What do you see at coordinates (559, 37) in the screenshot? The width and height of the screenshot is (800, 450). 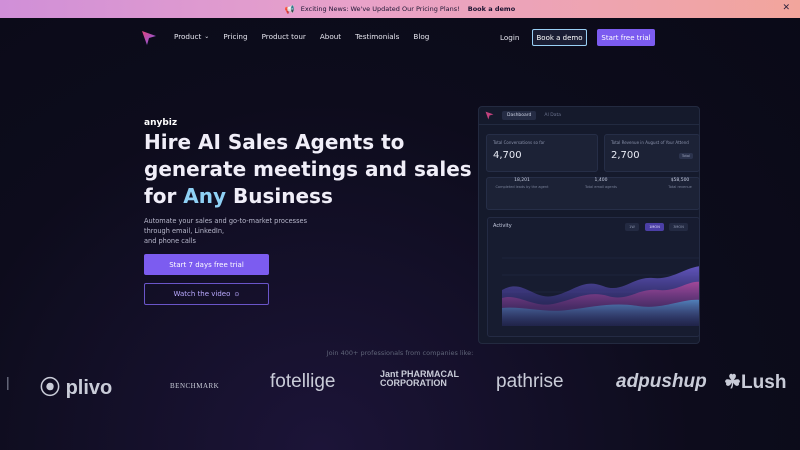 I see `book-demo-button: Book a demo` at bounding box center [559, 37].